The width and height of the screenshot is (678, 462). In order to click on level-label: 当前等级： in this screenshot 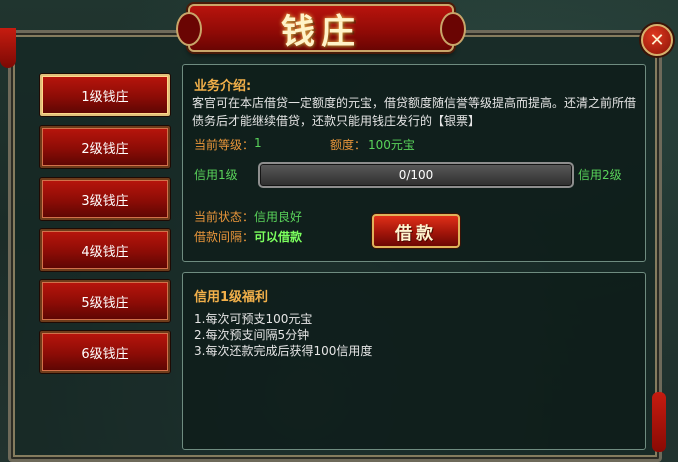, I will do `click(224, 145)`.